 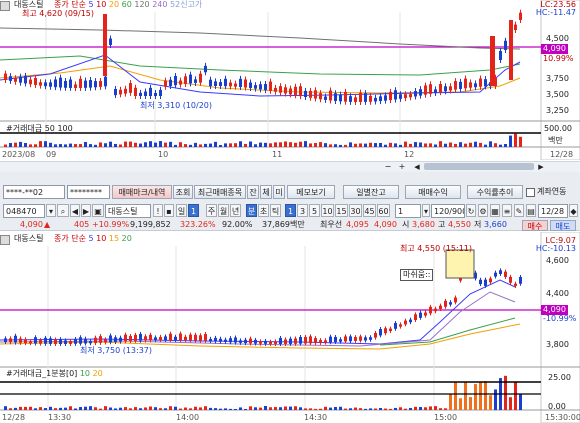 I want to click on tab-trade-profit: 매매수익, so click(x=433, y=192).